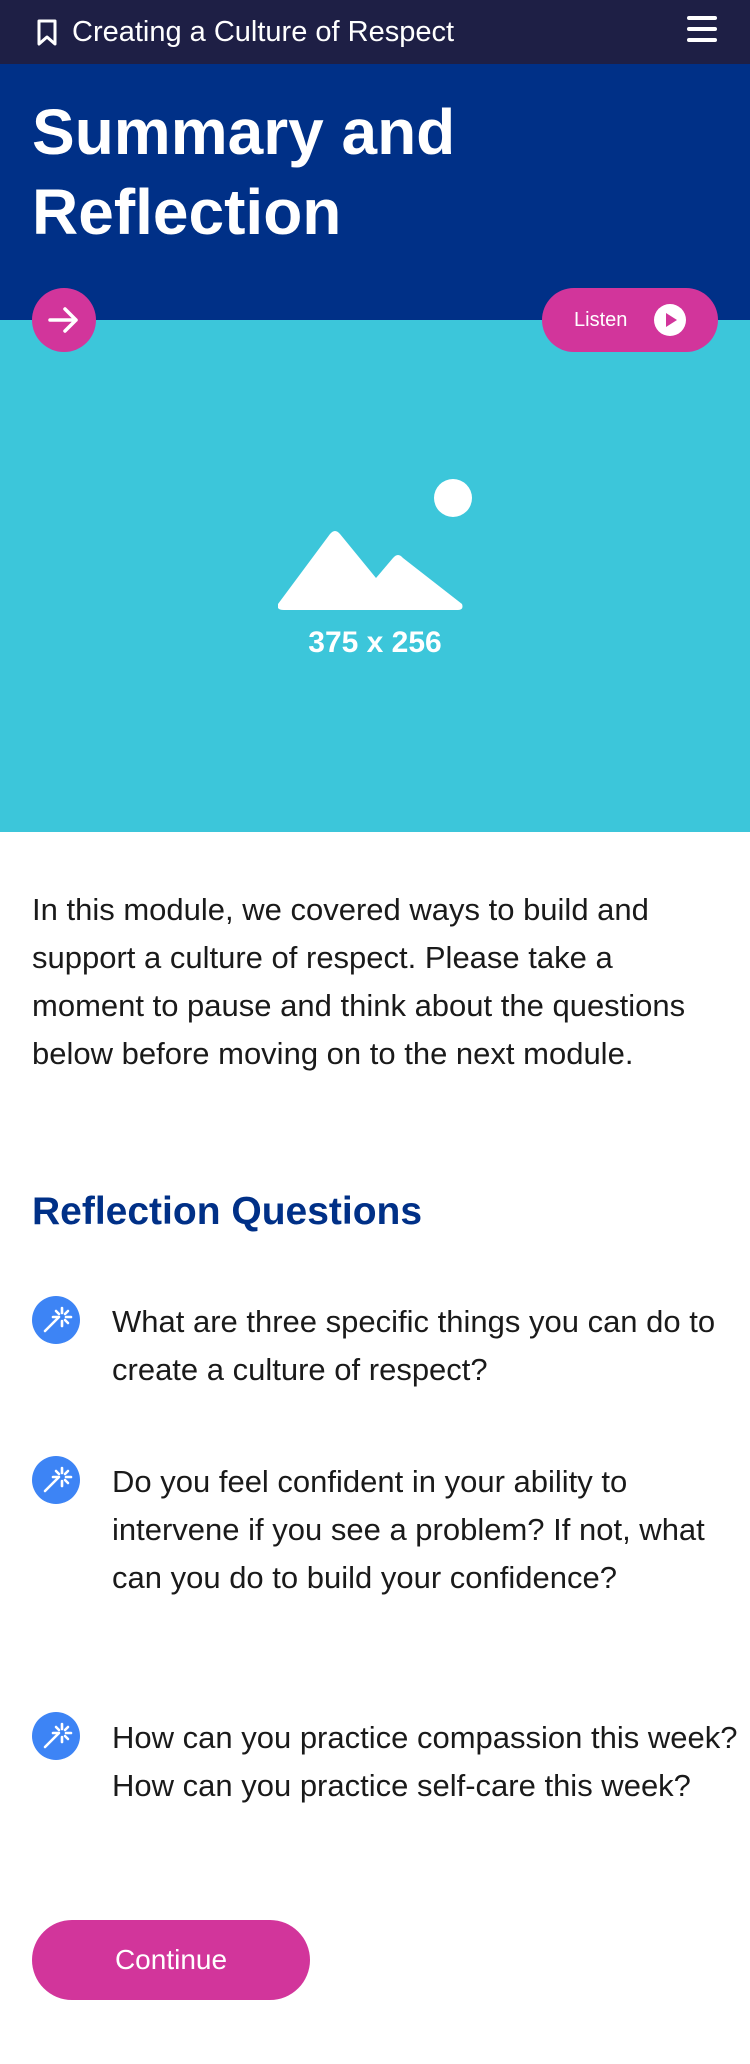  Describe the element at coordinates (375, 544) in the screenshot. I see `image-placeholder-icon` at that location.